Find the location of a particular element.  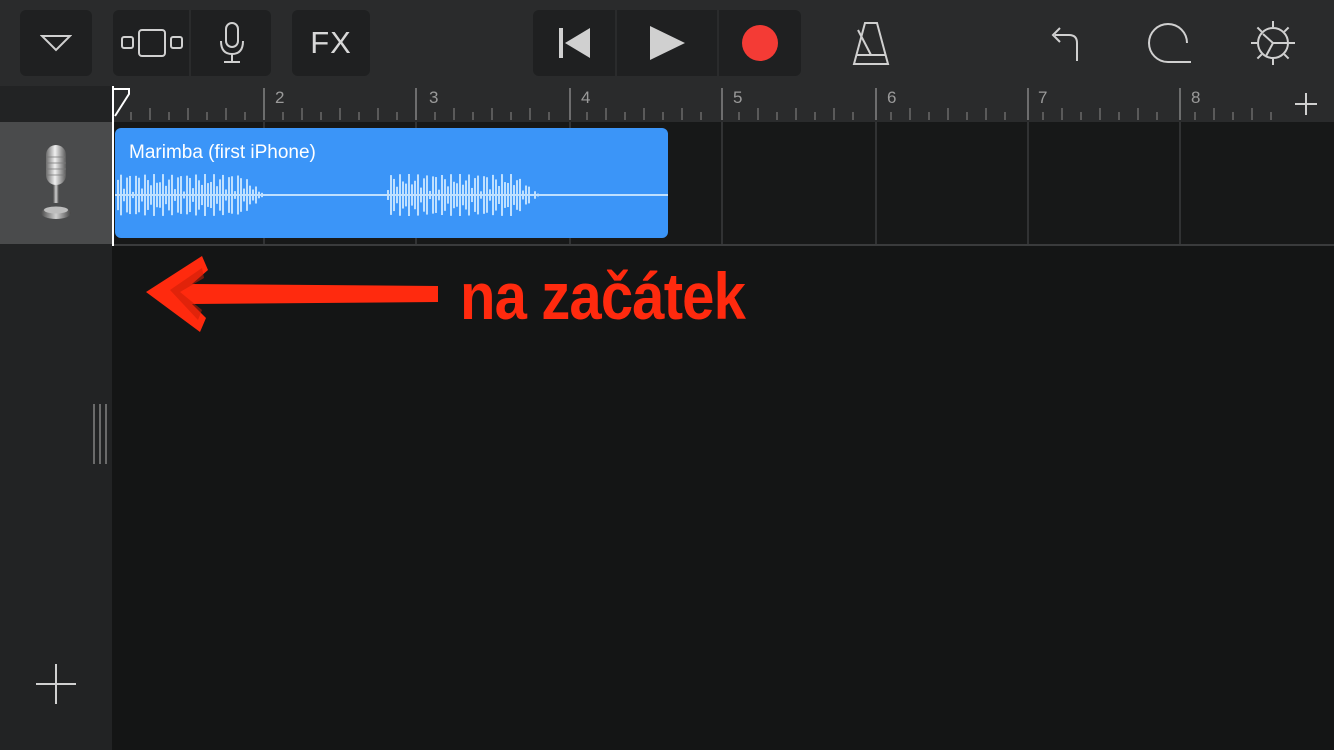

undo-icon is located at coordinates (1064, 44).